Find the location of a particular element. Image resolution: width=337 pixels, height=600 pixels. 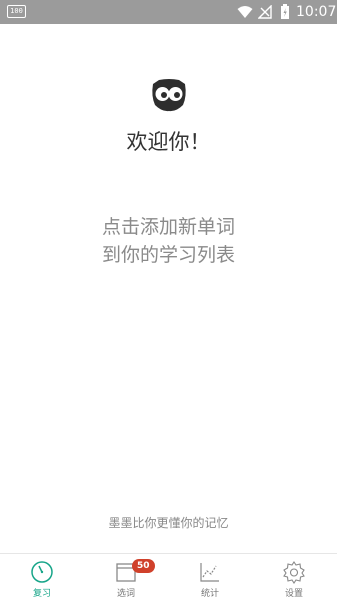

signal-icon is located at coordinates (265, 12).